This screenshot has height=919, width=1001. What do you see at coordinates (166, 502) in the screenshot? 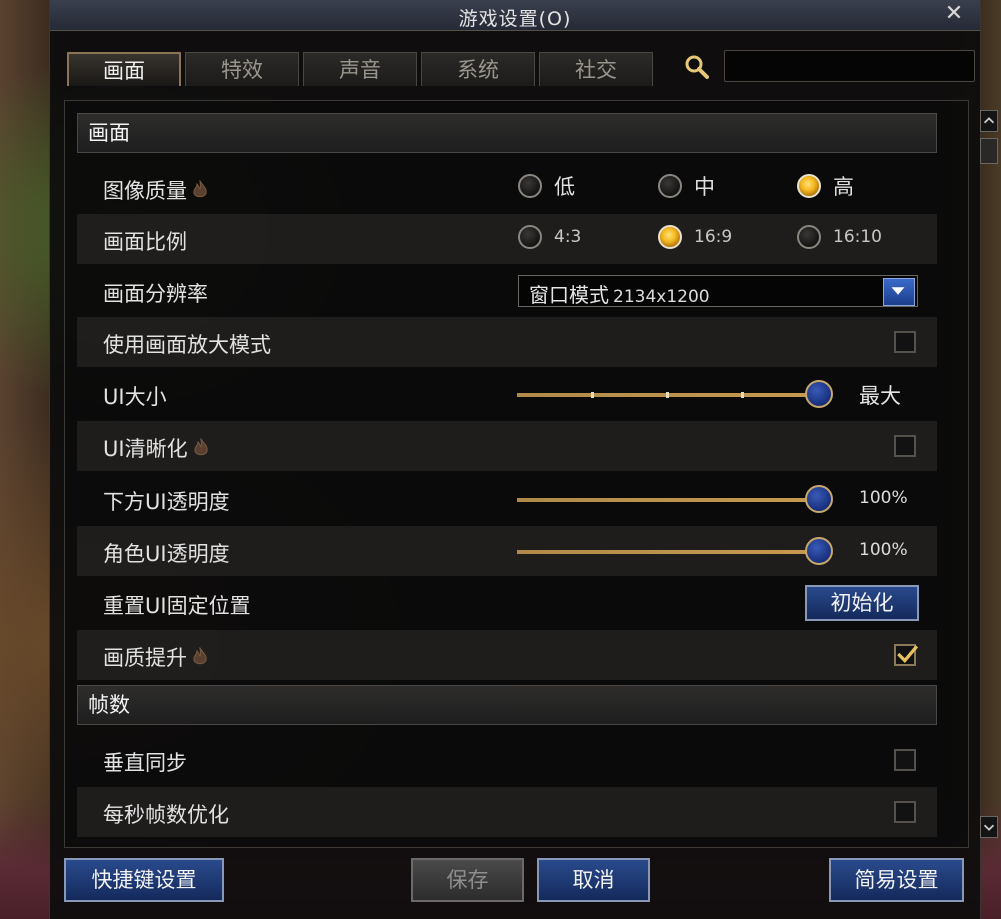
I see `setting-label: 下方UI透明度` at bounding box center [166, 502].